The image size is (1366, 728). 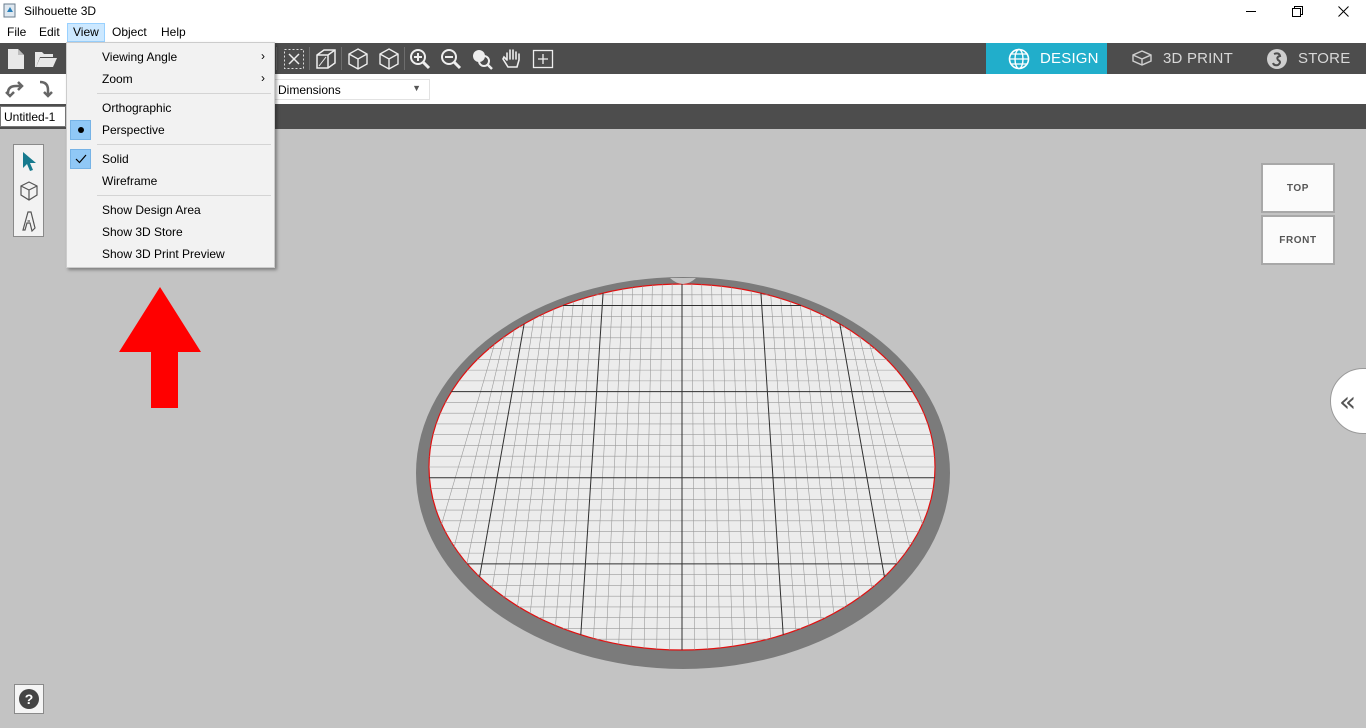 What do you see at coordinates (170, 181) in the screenshot?
I see `menu-item-wireframe: Wireframe` at bounding box center [170, 181].